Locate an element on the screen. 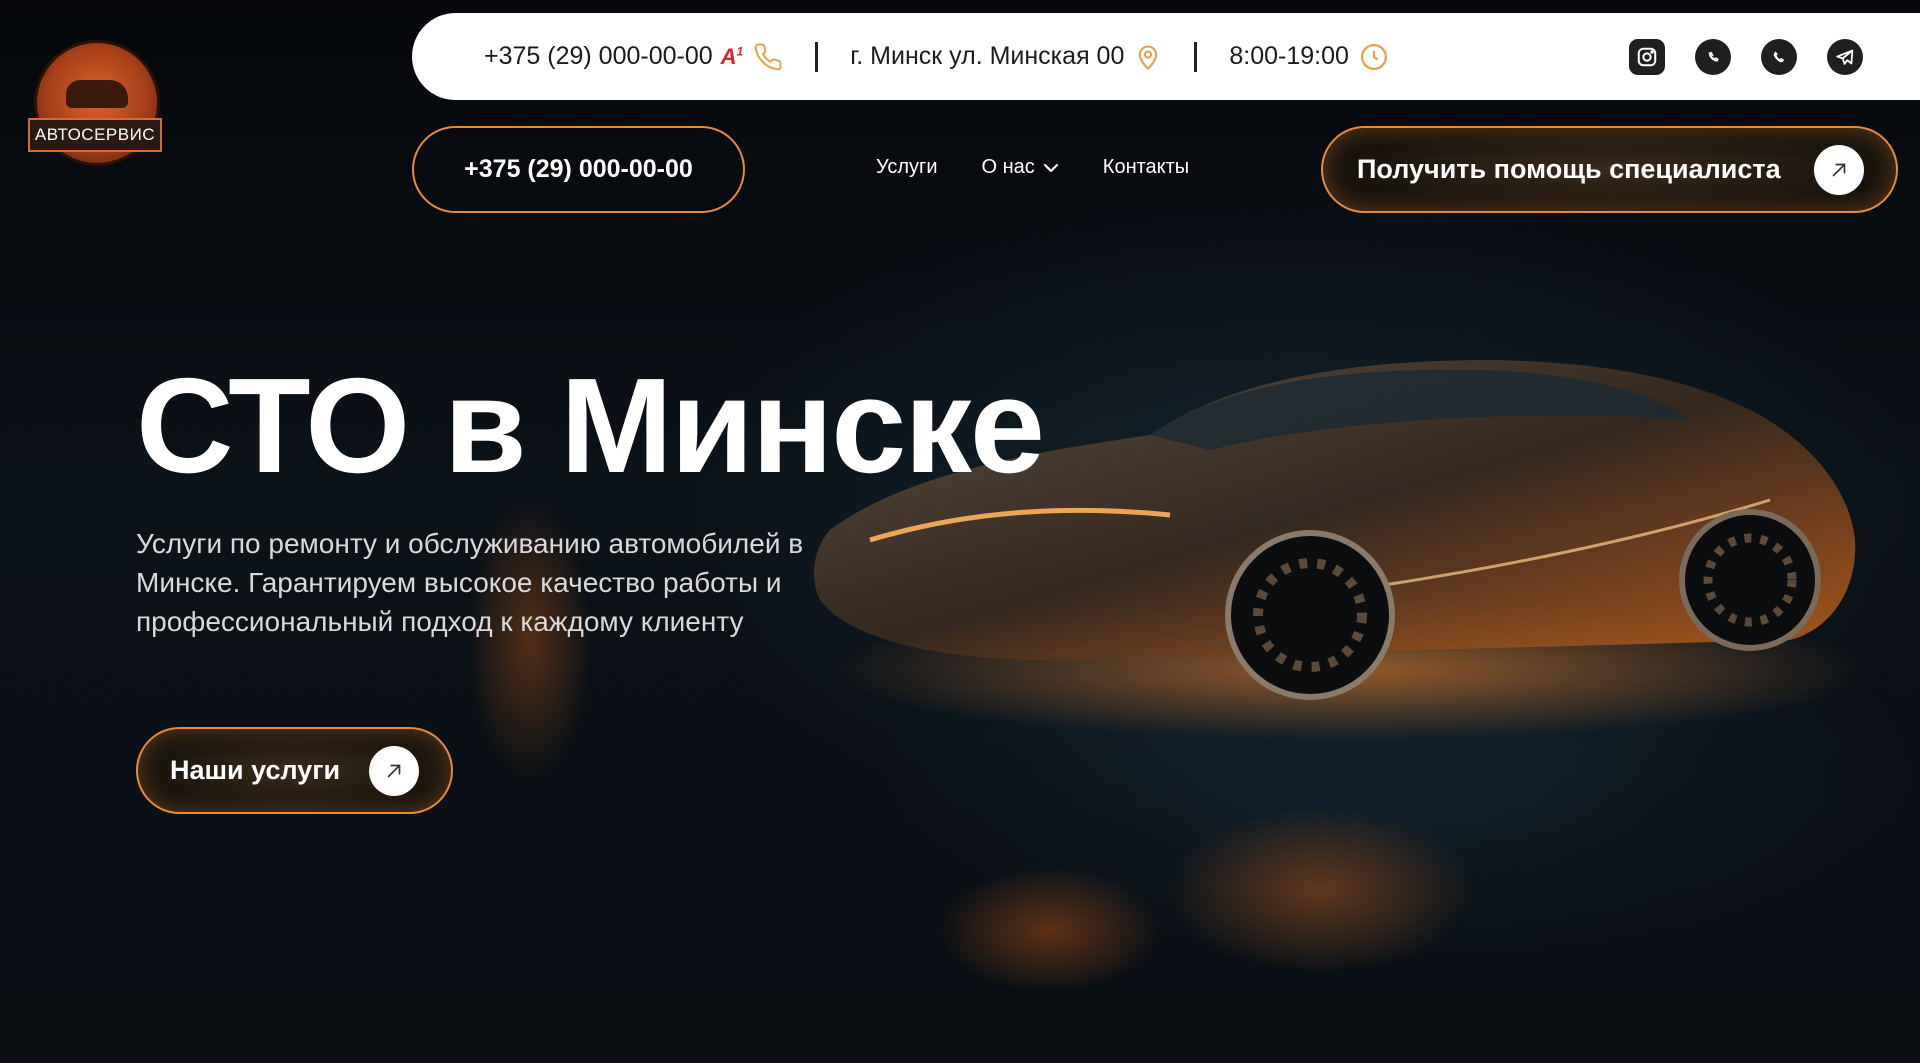 The image size is (1920, 1063). nav-item-label: О нас is located at coordinates (1008, 167).